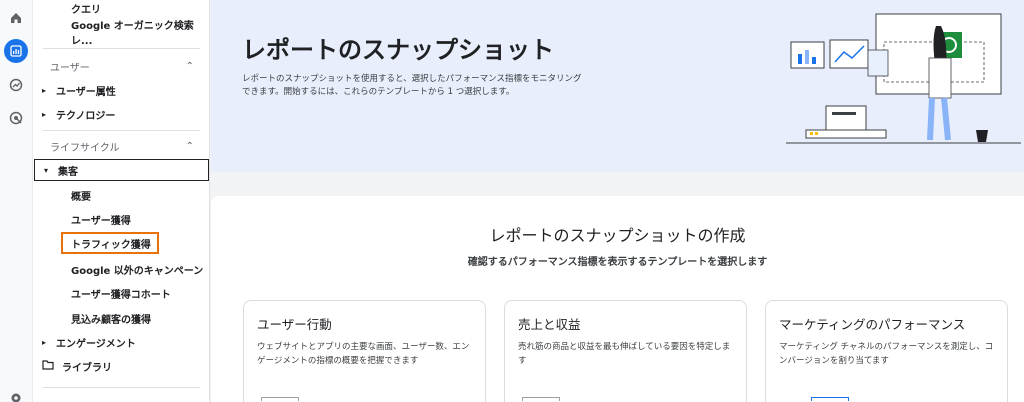 Image resolution: width=1024 pixels, height=402 pixels. I want to click on sidebar-item-lead-acquisition: 見込み顧客の獲得, so click(121, 318).